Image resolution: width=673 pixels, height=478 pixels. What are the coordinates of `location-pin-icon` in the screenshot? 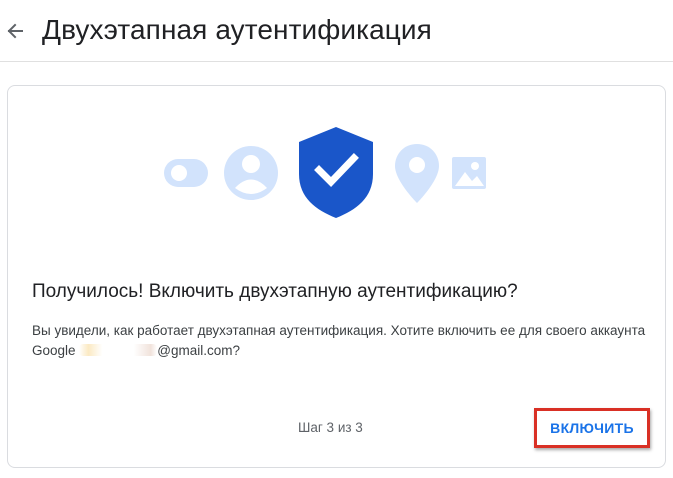 It's located at (417, 173).